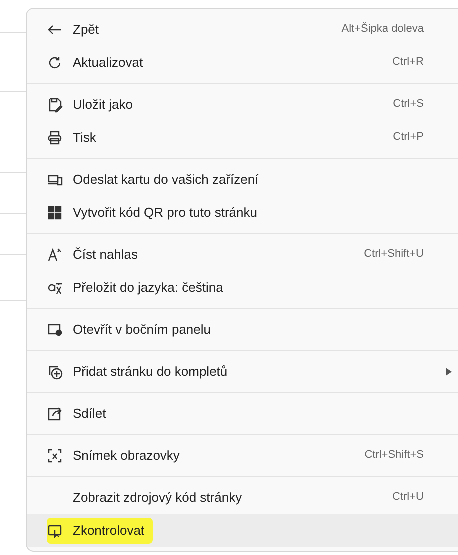 This screenshot has width=458, height=555. What do you see at coordinates (142, 329) in the screenshot?
I see `menu-item-label: Otevřít v bočním panelu` at bounding box center [142, 329].